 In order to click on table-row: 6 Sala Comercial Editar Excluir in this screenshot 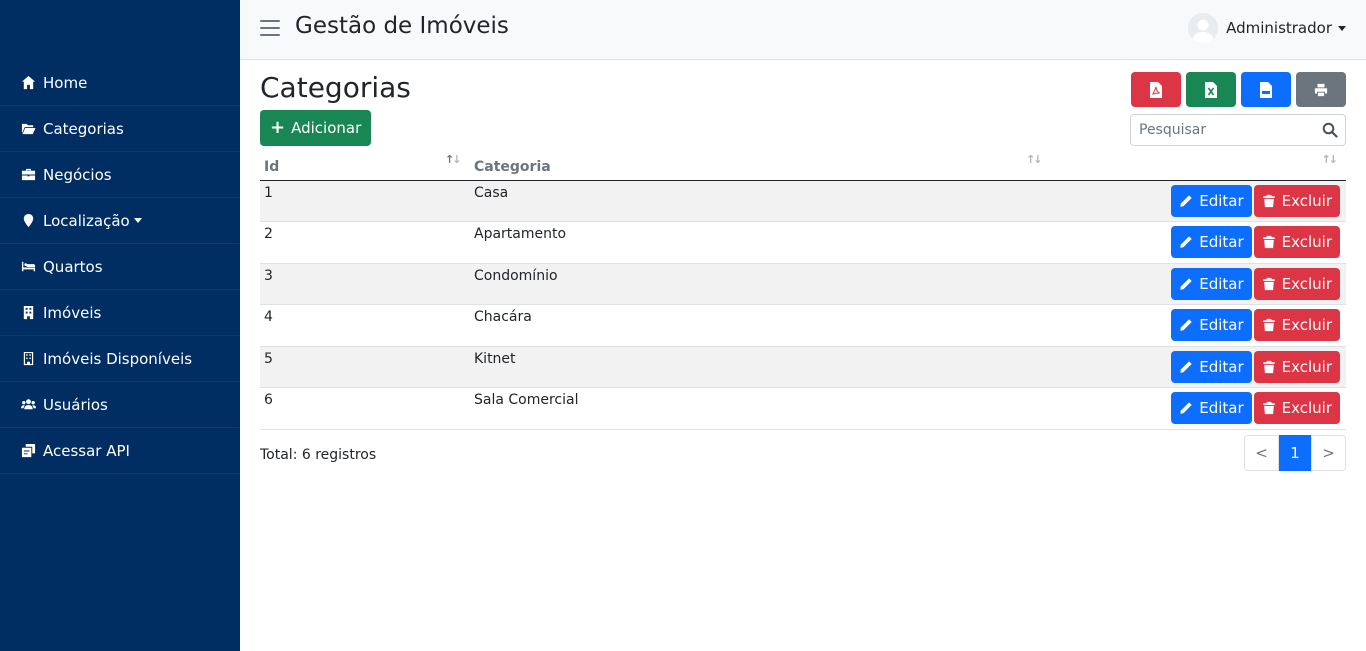, I will do `click(803, 408)`.